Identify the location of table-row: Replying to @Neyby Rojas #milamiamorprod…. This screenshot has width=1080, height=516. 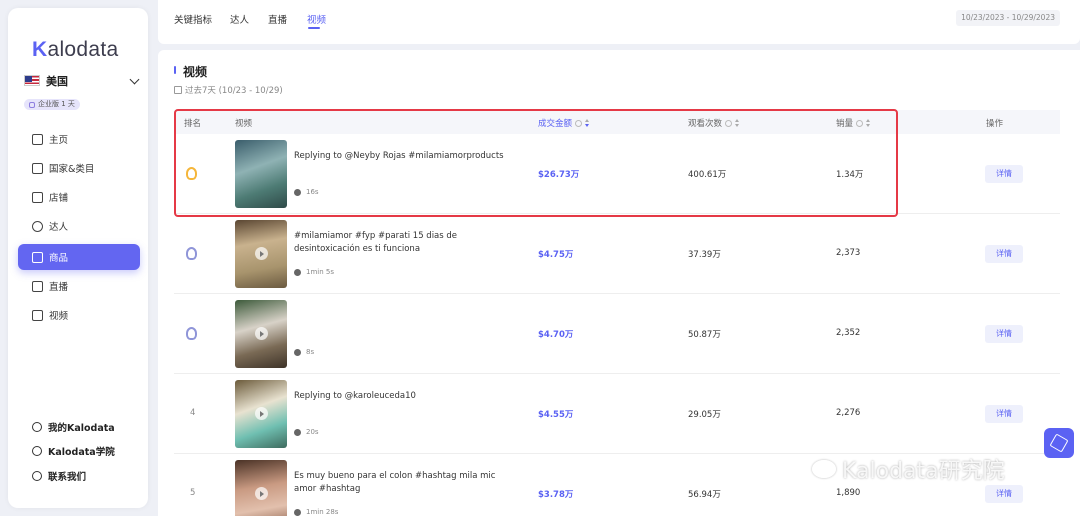
(617, 174).